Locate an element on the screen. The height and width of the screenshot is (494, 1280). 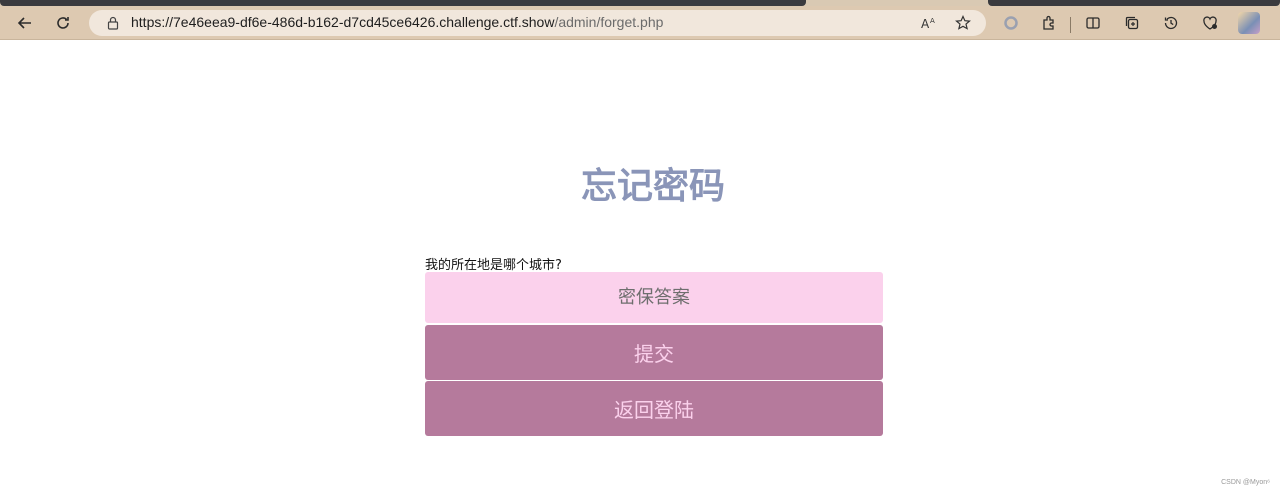
extensions-icon is located at coordinates (1049, 23).